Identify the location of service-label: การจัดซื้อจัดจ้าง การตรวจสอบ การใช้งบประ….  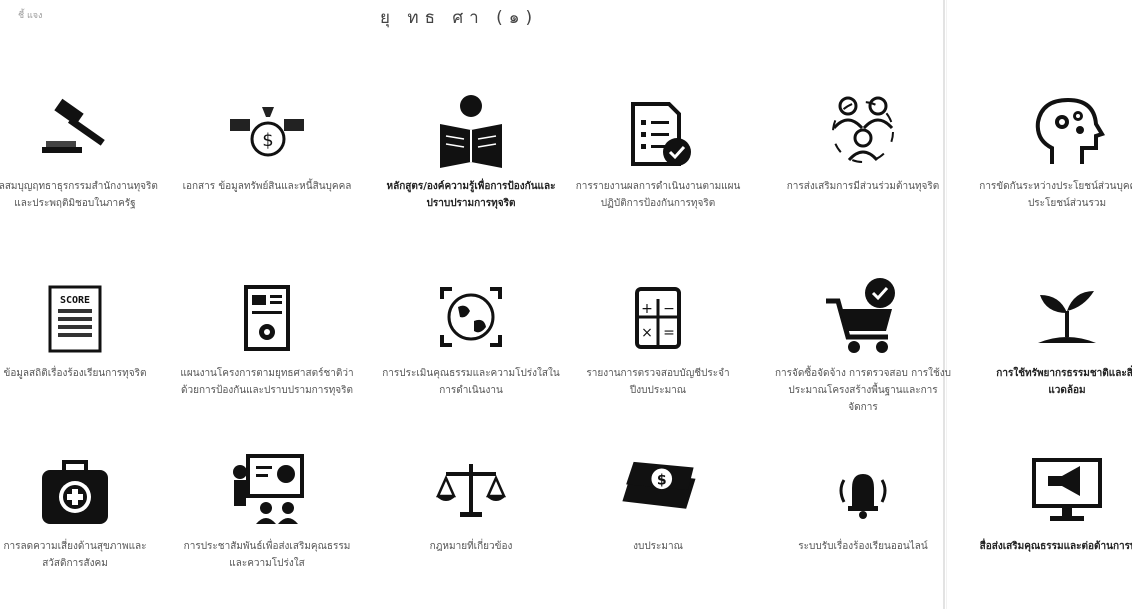
(863, 390).